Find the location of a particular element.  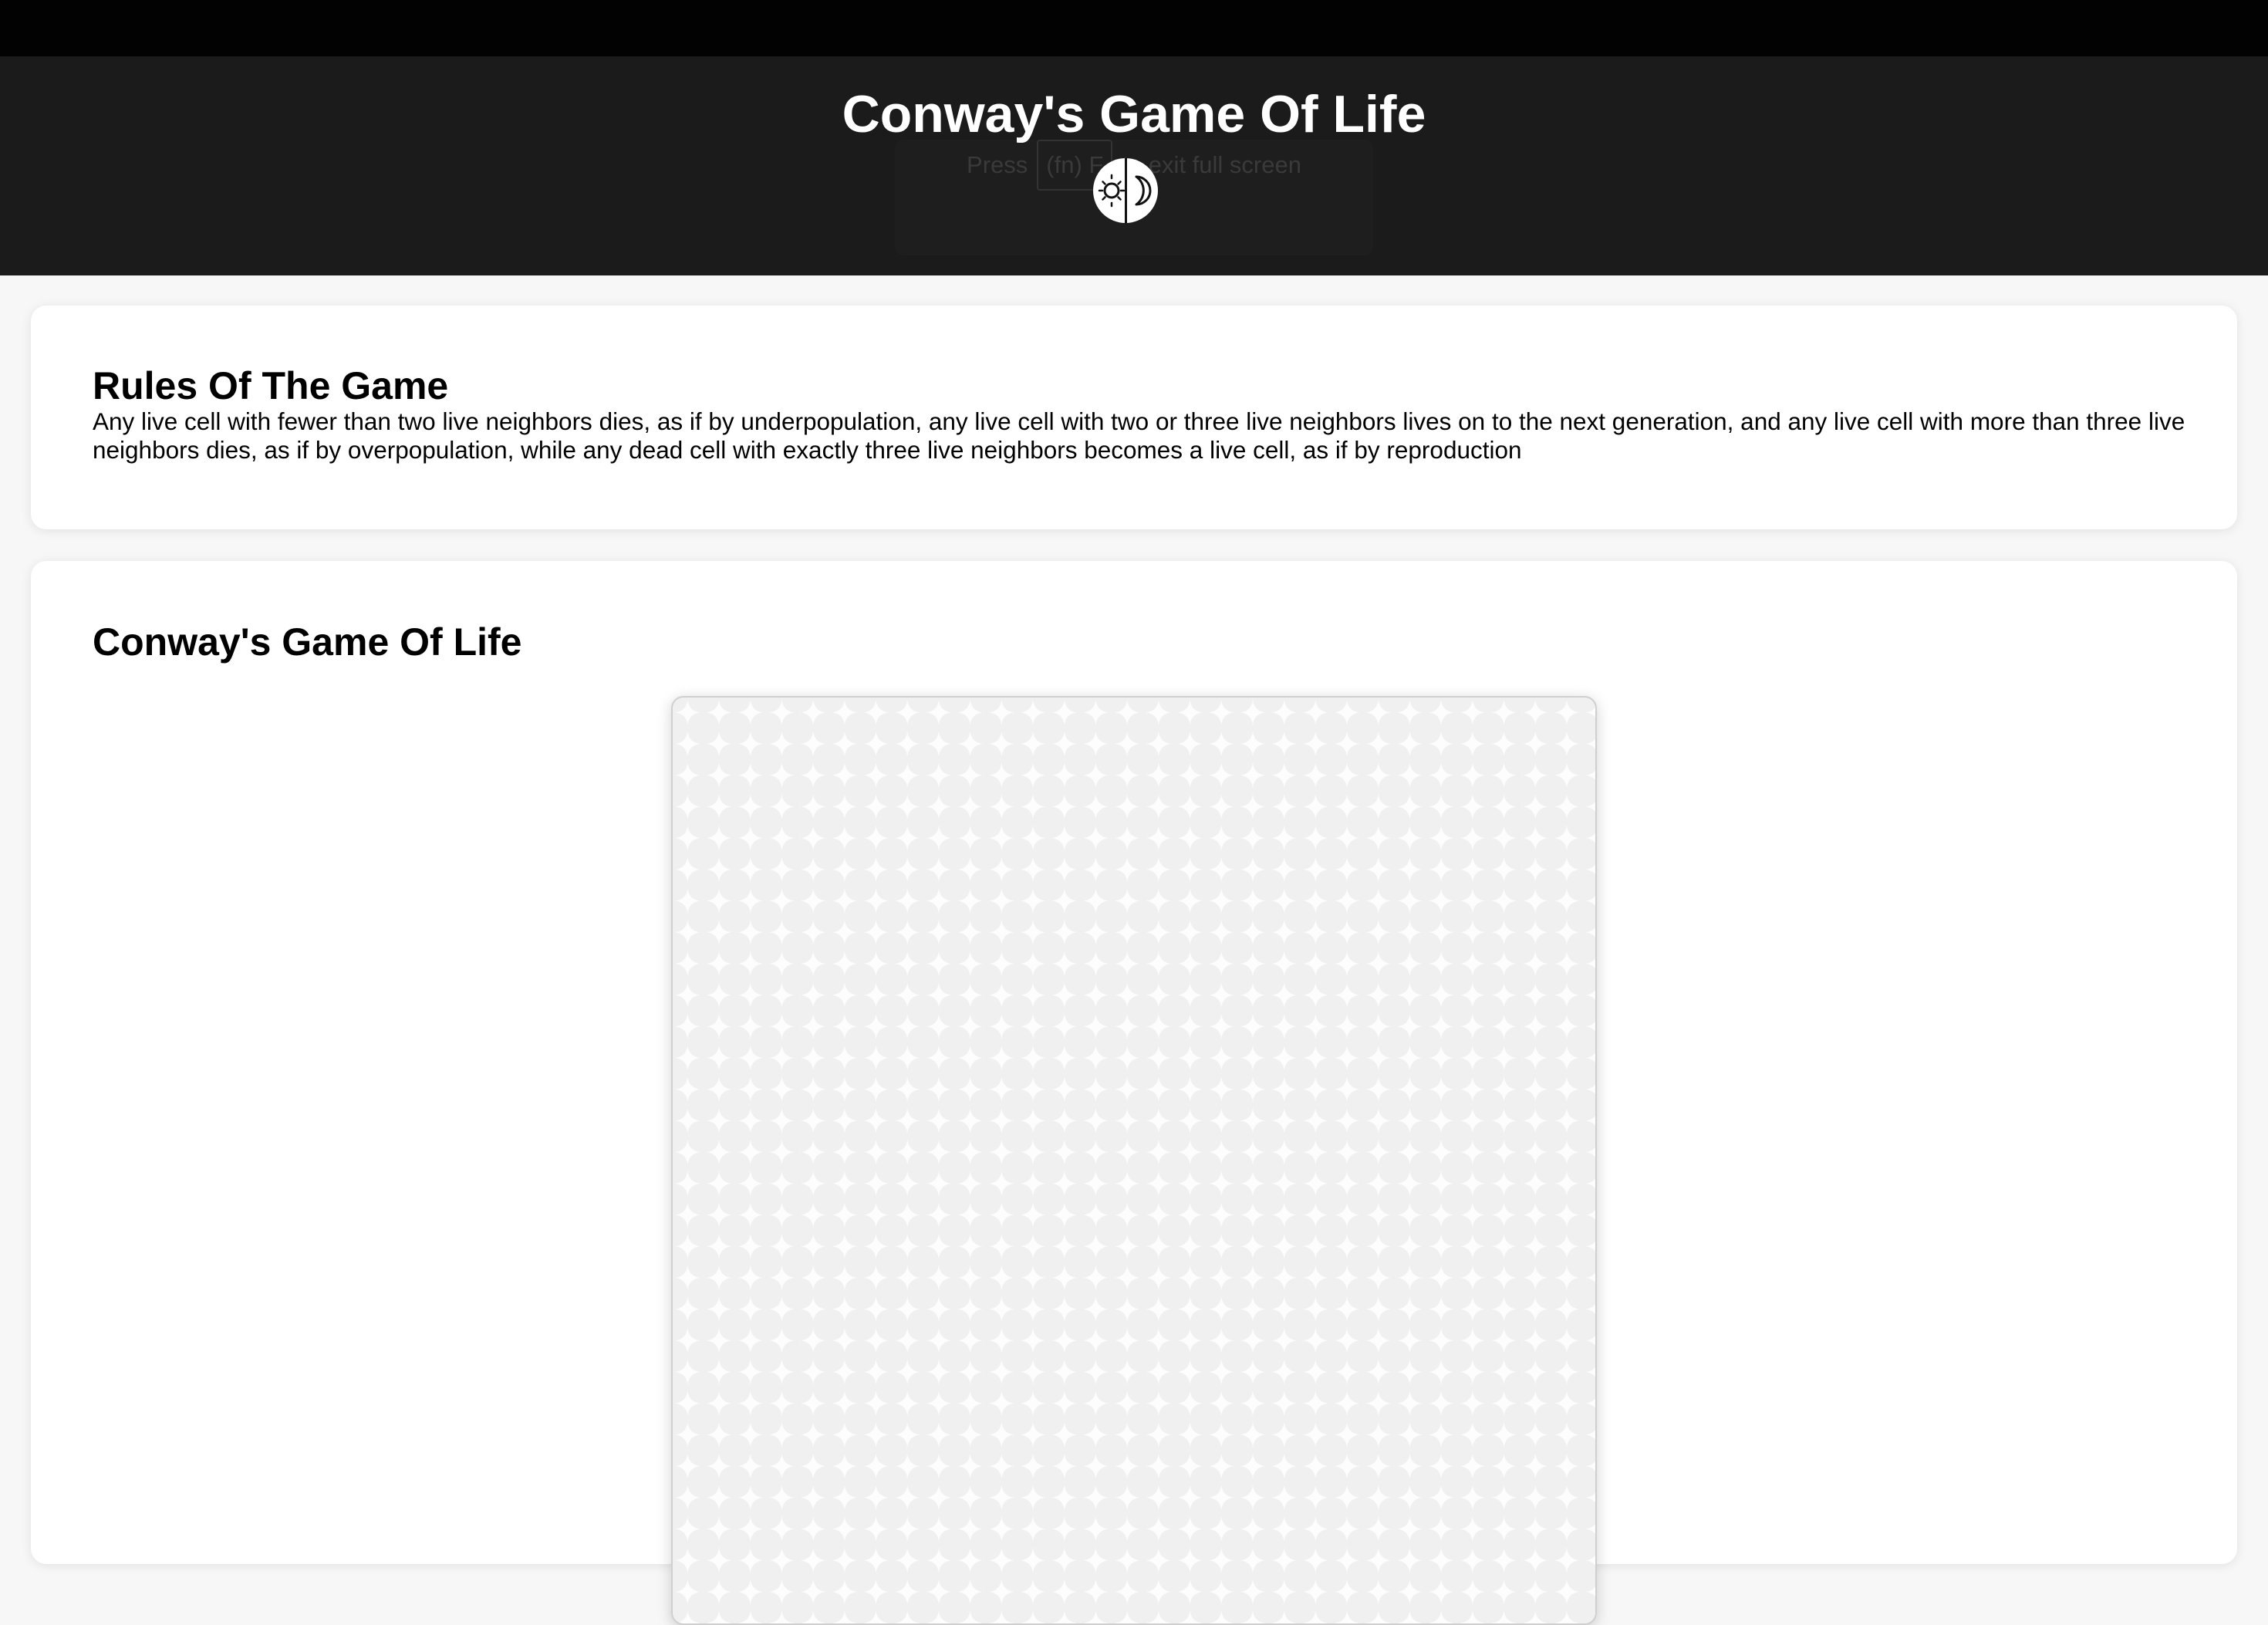

moon-icon is located at coordinates (1143, 190).